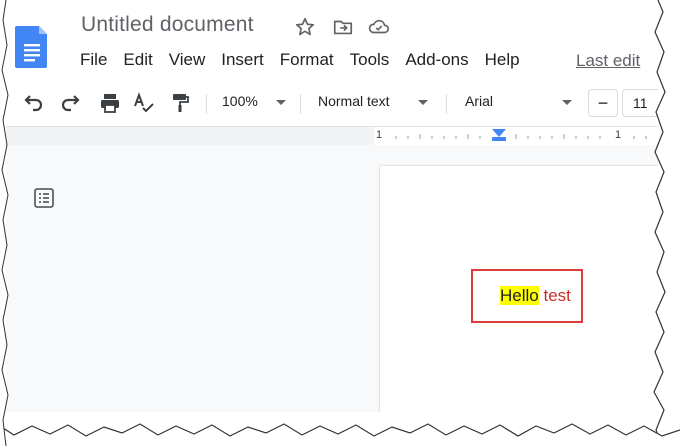 This screenshot has width=680, height=446. What do you see at coordinates (343, 27) in the screenshot?
I see `move-to-folder-icon` at bounding box center [343, 27].